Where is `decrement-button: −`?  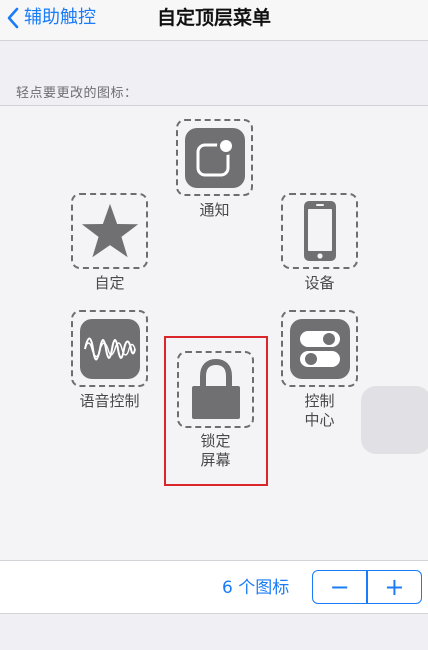 decrement-button: − is located at coordinates (339, 587).